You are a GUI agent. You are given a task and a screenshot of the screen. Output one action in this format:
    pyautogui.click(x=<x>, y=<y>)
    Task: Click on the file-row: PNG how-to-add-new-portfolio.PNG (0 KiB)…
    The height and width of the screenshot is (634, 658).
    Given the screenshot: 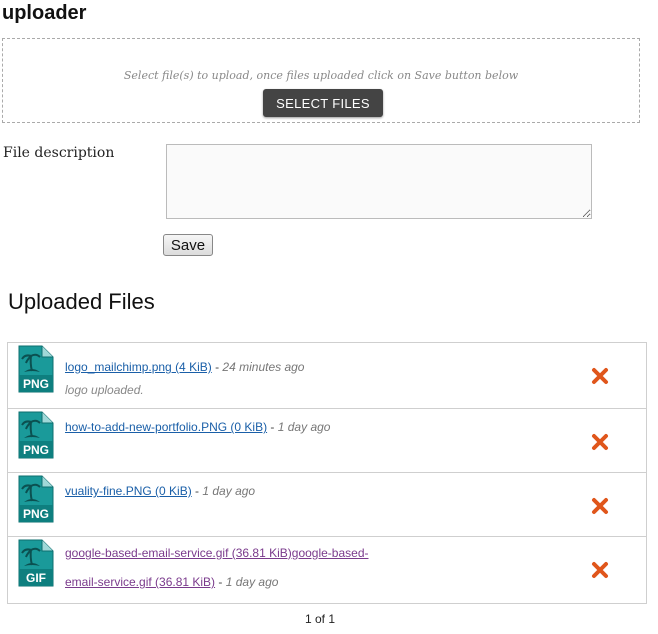 What is the action you would take?
    pyautogui.click(x=327, y=441)
    